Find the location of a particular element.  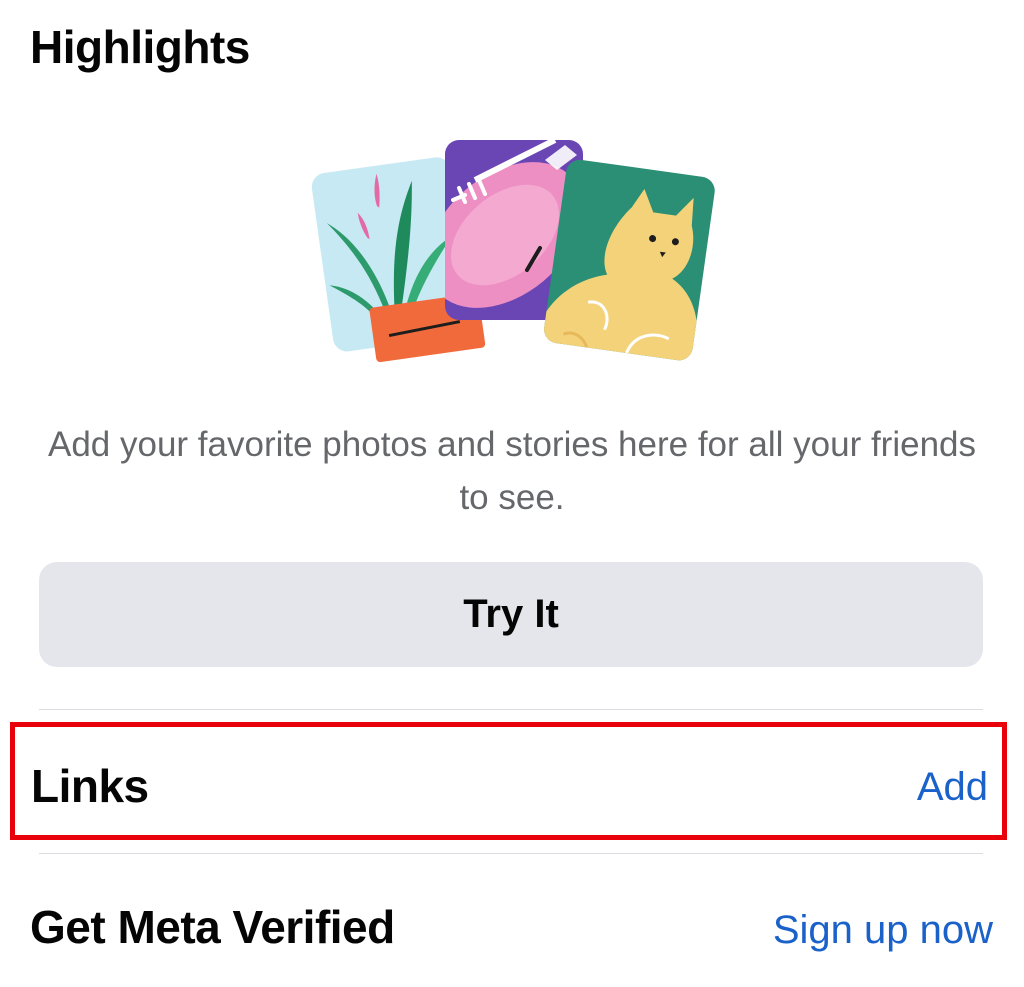

links-section-highlight: Links Add is located at coordinates (508, 781).